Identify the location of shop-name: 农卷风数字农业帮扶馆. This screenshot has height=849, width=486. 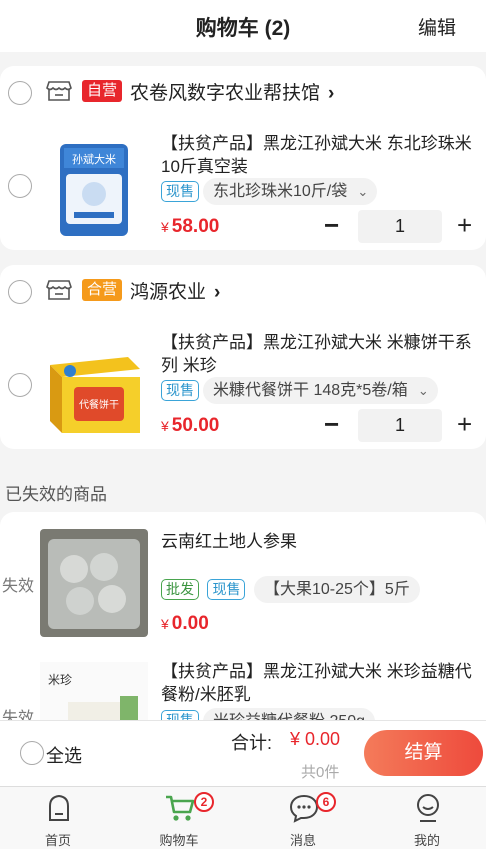
(225, 93).